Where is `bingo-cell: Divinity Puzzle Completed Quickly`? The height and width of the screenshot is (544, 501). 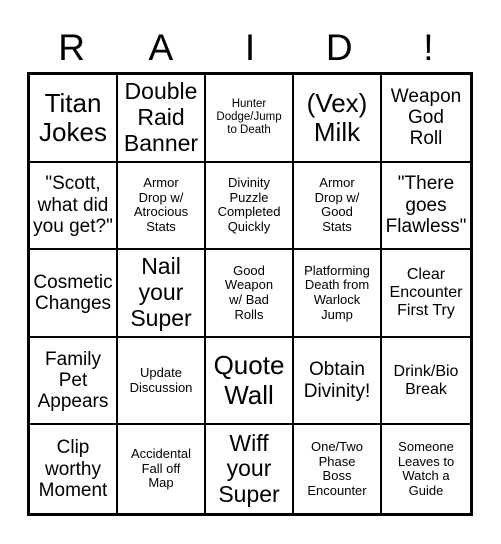 bingo-cell: Divinity Puzzle Completed Quickly is located at coordinates (250, 206).